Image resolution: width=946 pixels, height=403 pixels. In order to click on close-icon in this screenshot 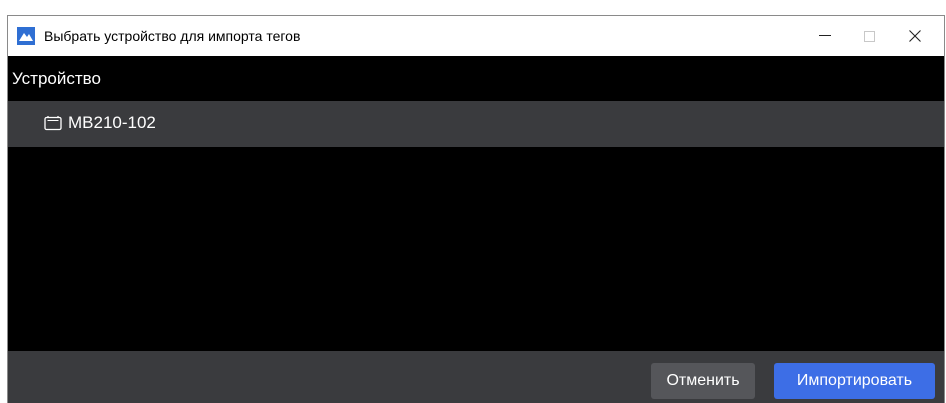, I will do `click(915, 36)`.